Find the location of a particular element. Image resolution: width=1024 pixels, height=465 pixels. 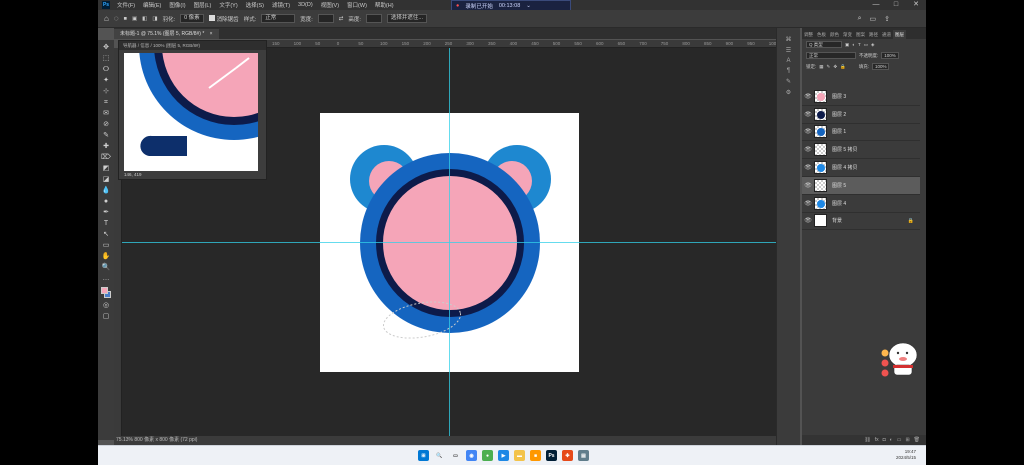

tab-swatches: 色板 is located at coordinates (821, 34).